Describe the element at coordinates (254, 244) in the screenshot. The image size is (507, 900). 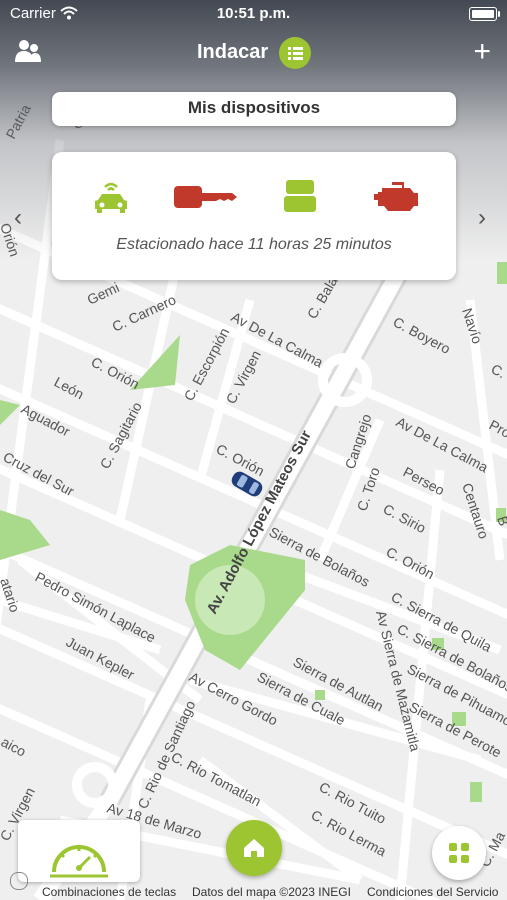
I see `parked-status: Estacionado hace 11 horas 25 minutos` at that location.